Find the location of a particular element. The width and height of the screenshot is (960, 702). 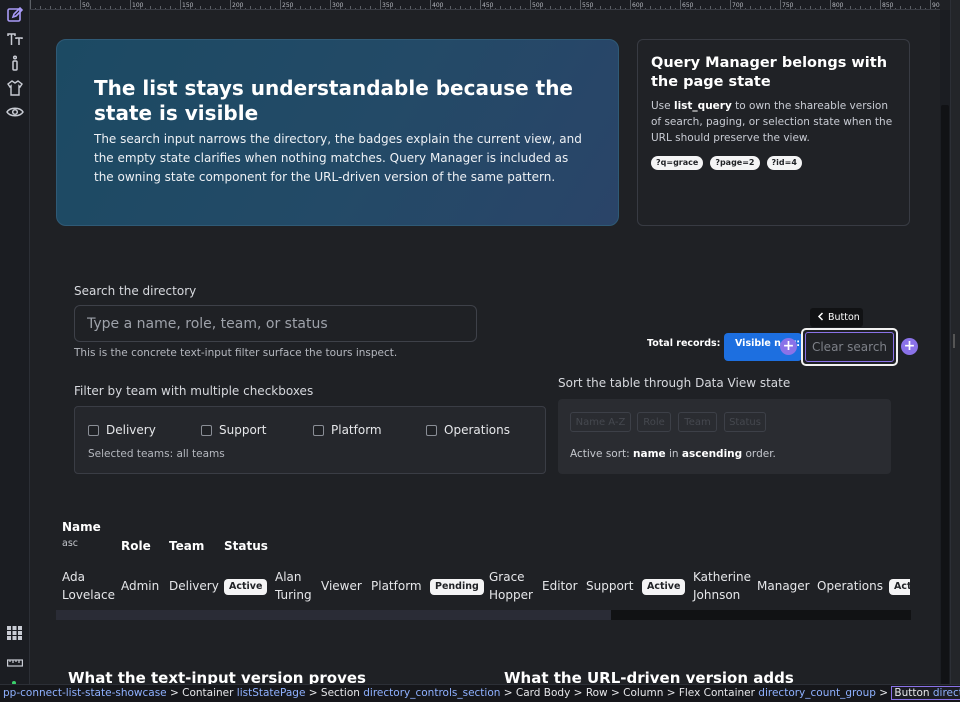

status-badge: Pending is located at coordinates (457, 587).